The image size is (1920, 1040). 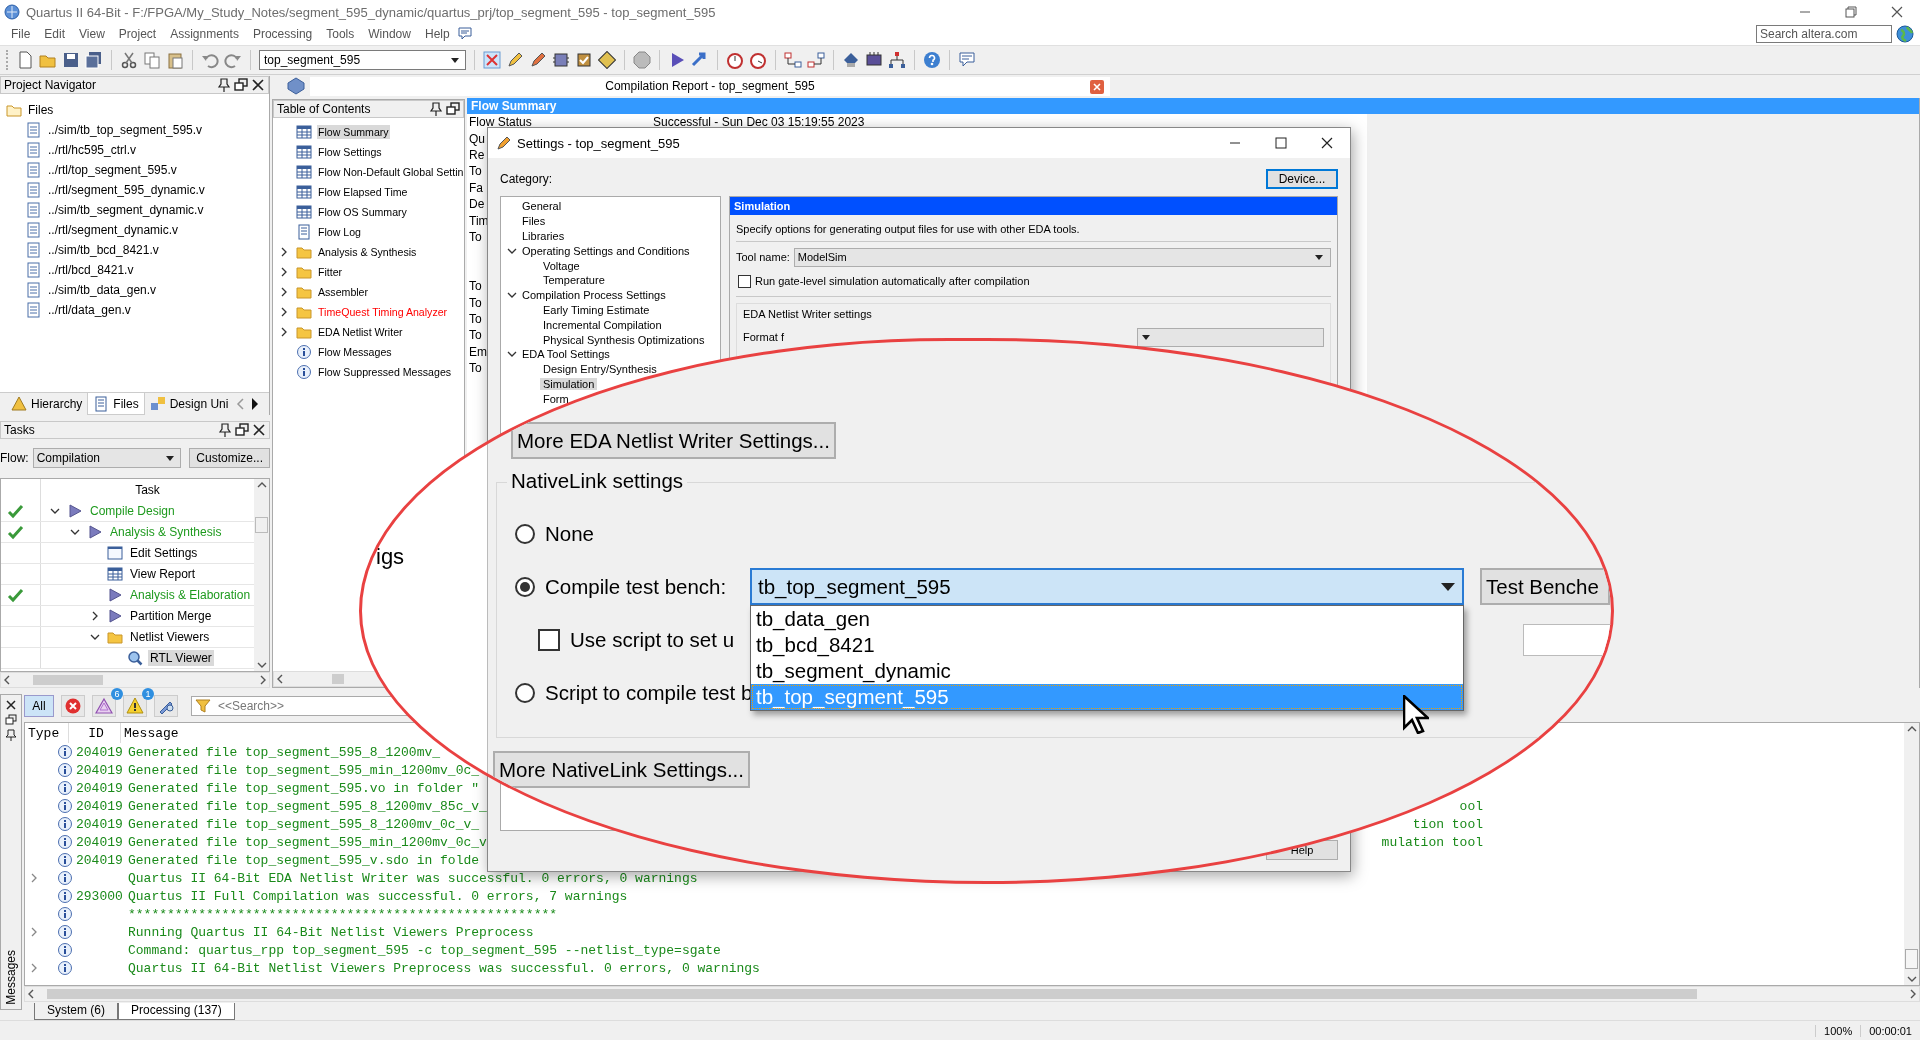 What do you see at coordinates (569, 533) in the screenshot?
I see `radio-label: None` at bounding box center [569, 533].